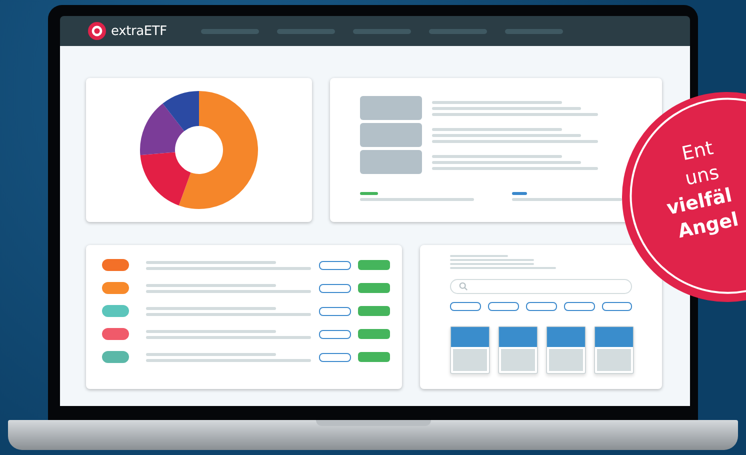  What do you see at coordinates (479, 256) in the screenshot?
I see `placeholder-line` at bounding box center [479, 256].